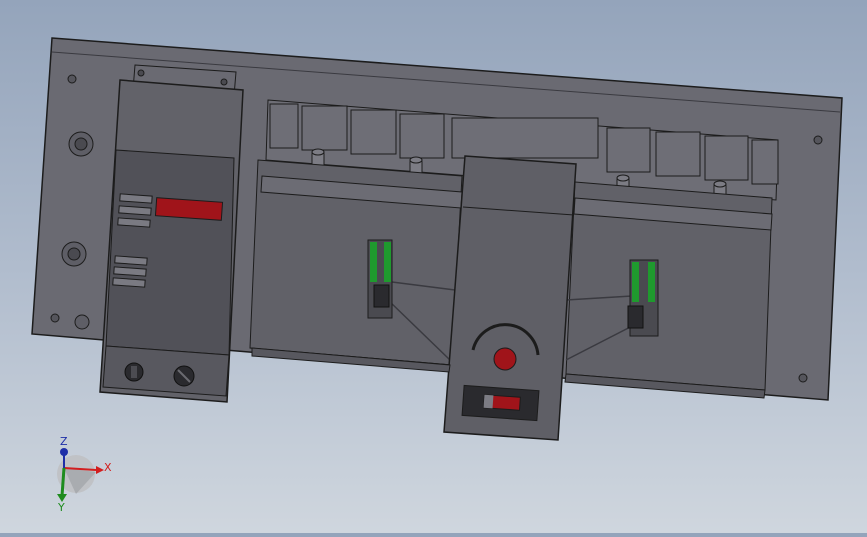 The image size is (867, 537). Describe the element at coordinates (380, 279) in the screenshot. I see `green-slider-left` at that location.